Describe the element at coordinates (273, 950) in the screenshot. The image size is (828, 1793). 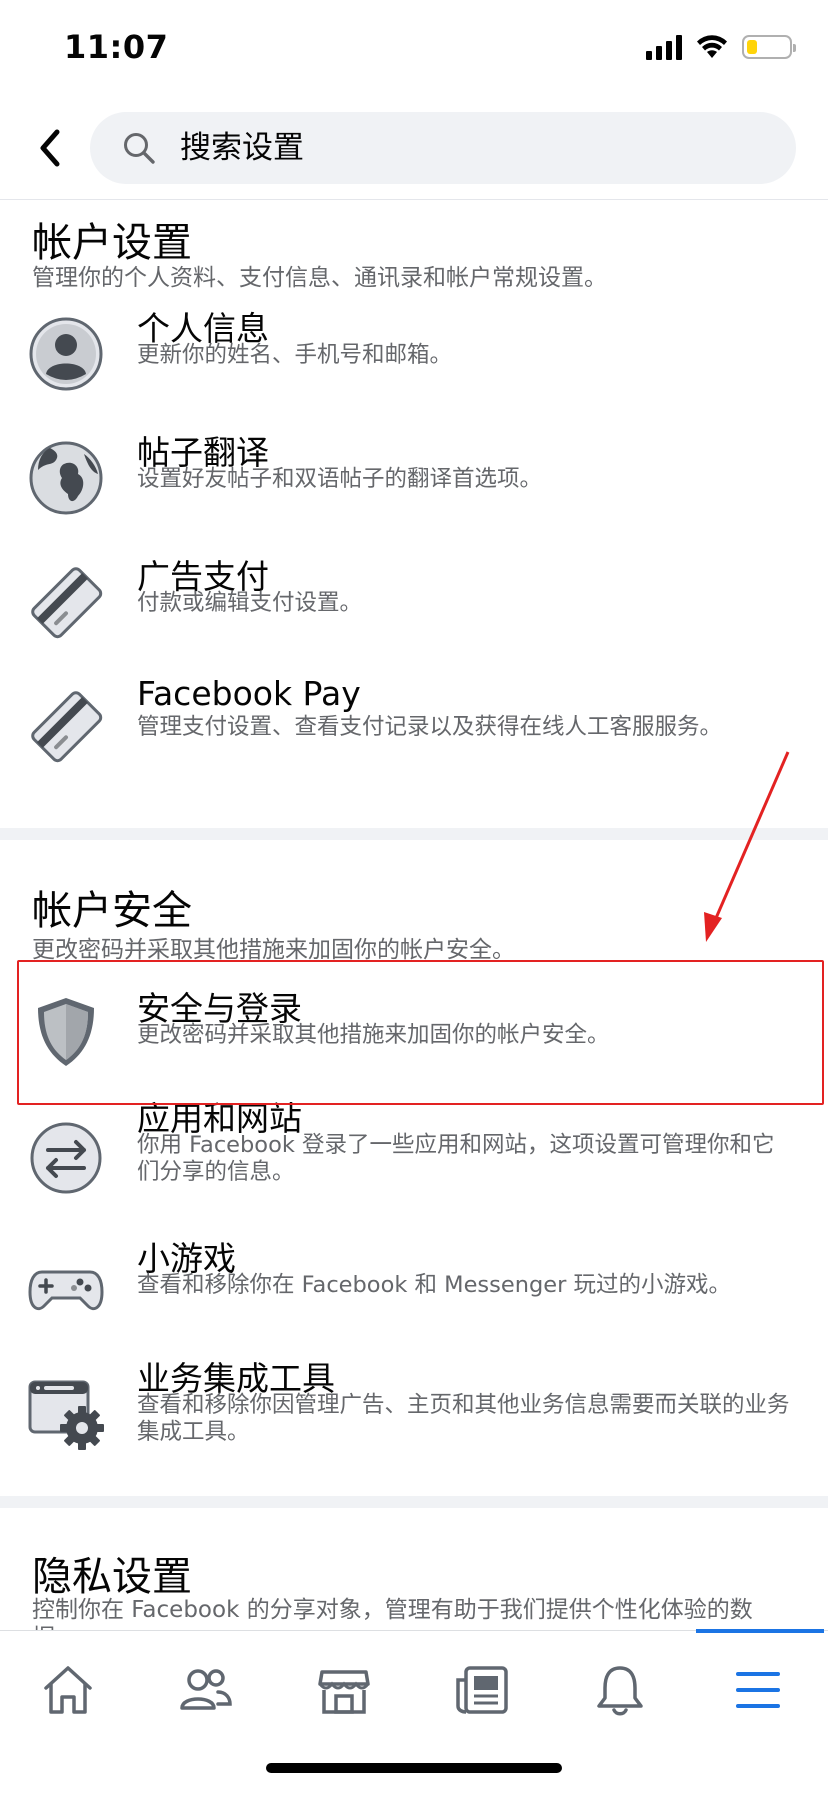
I see `section-subtitle-account-security: 更改密码并采取其他措施来加固你的帐户安全。` at that location.